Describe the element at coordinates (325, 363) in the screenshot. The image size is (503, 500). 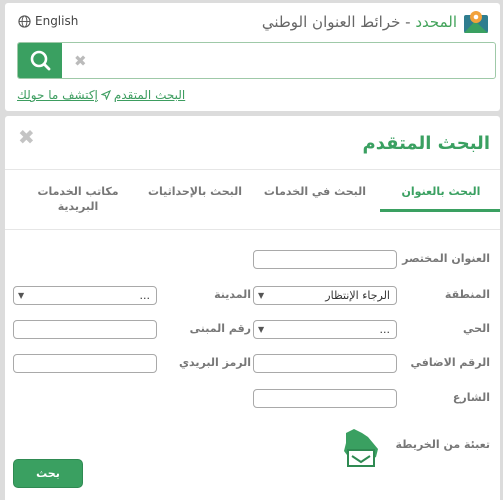
I see `additional-number-field` at that location.